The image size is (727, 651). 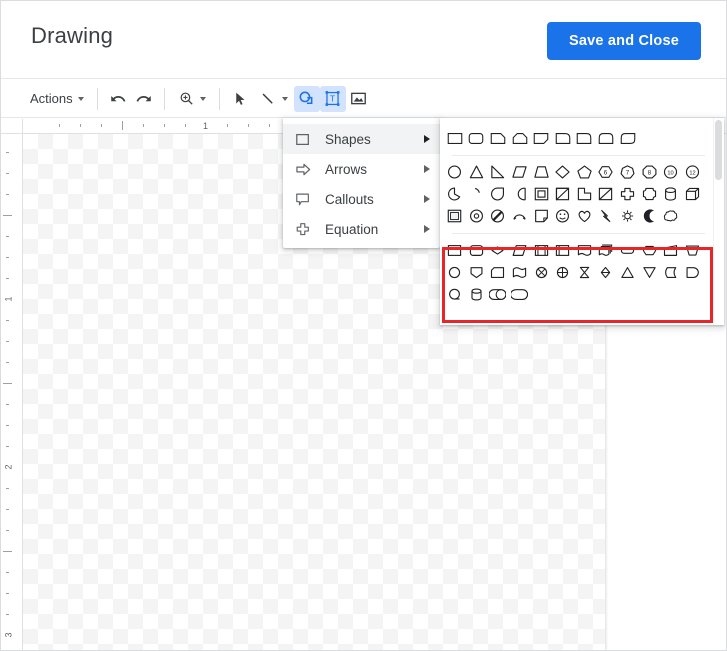 What do you see at coordinates (520, 172) in the screenshot?
I see `shape-parallelogram` at bounding box center [520, 172].